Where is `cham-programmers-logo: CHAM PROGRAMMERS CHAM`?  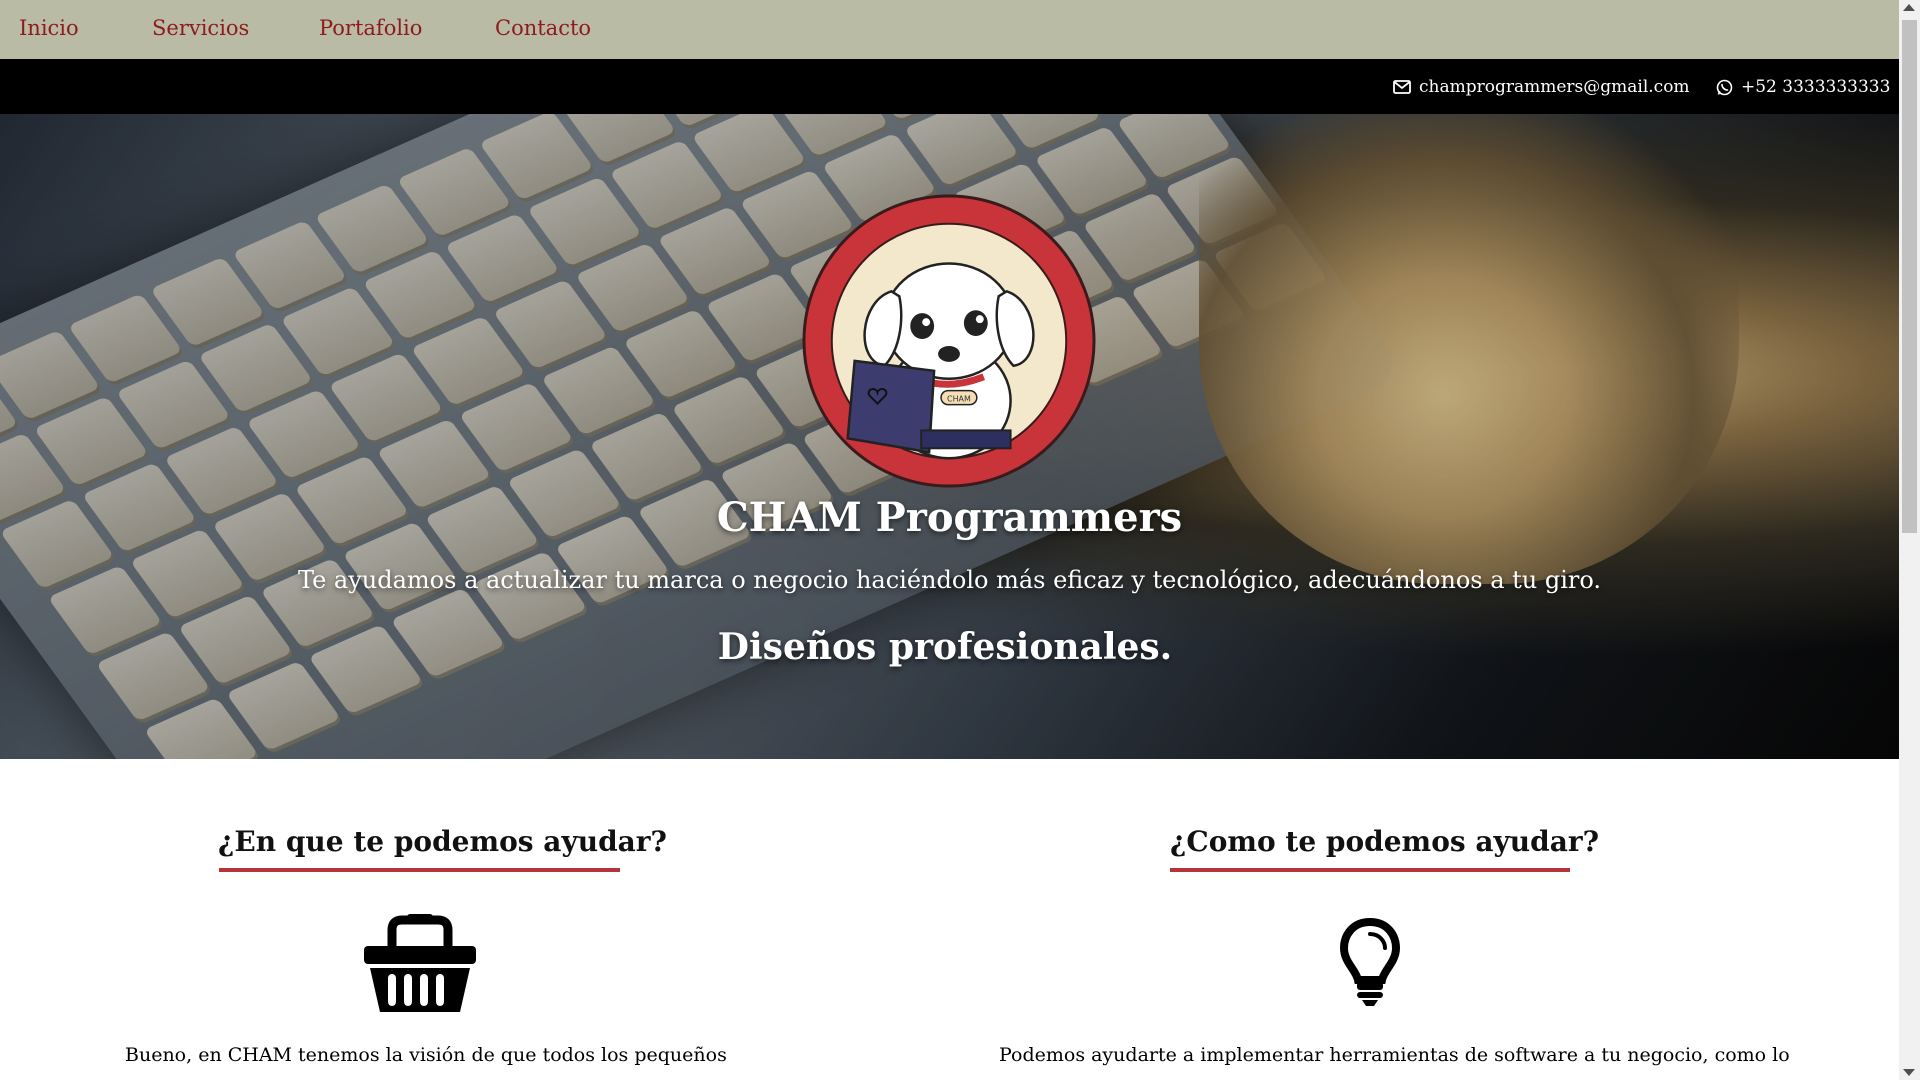 cham-programmers-logo: CHAM PROGRAMMERS CHAM is located at coordinates (949, 341).